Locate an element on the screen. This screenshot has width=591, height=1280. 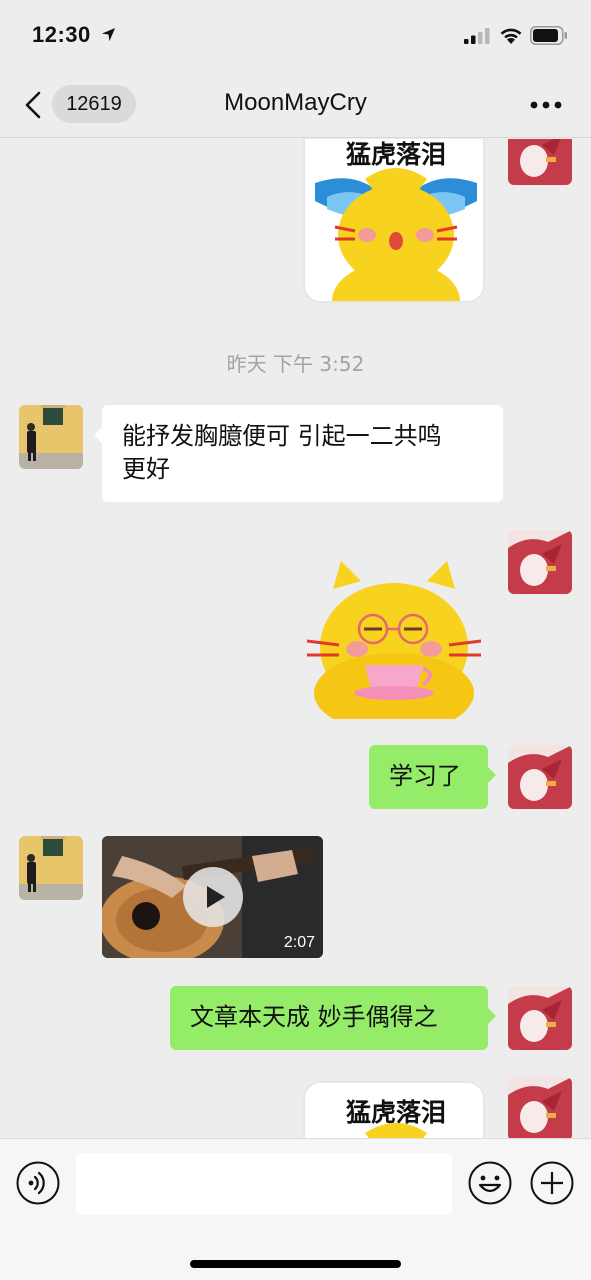
video-duration: 2:07 is located at coordinates (299, 942).